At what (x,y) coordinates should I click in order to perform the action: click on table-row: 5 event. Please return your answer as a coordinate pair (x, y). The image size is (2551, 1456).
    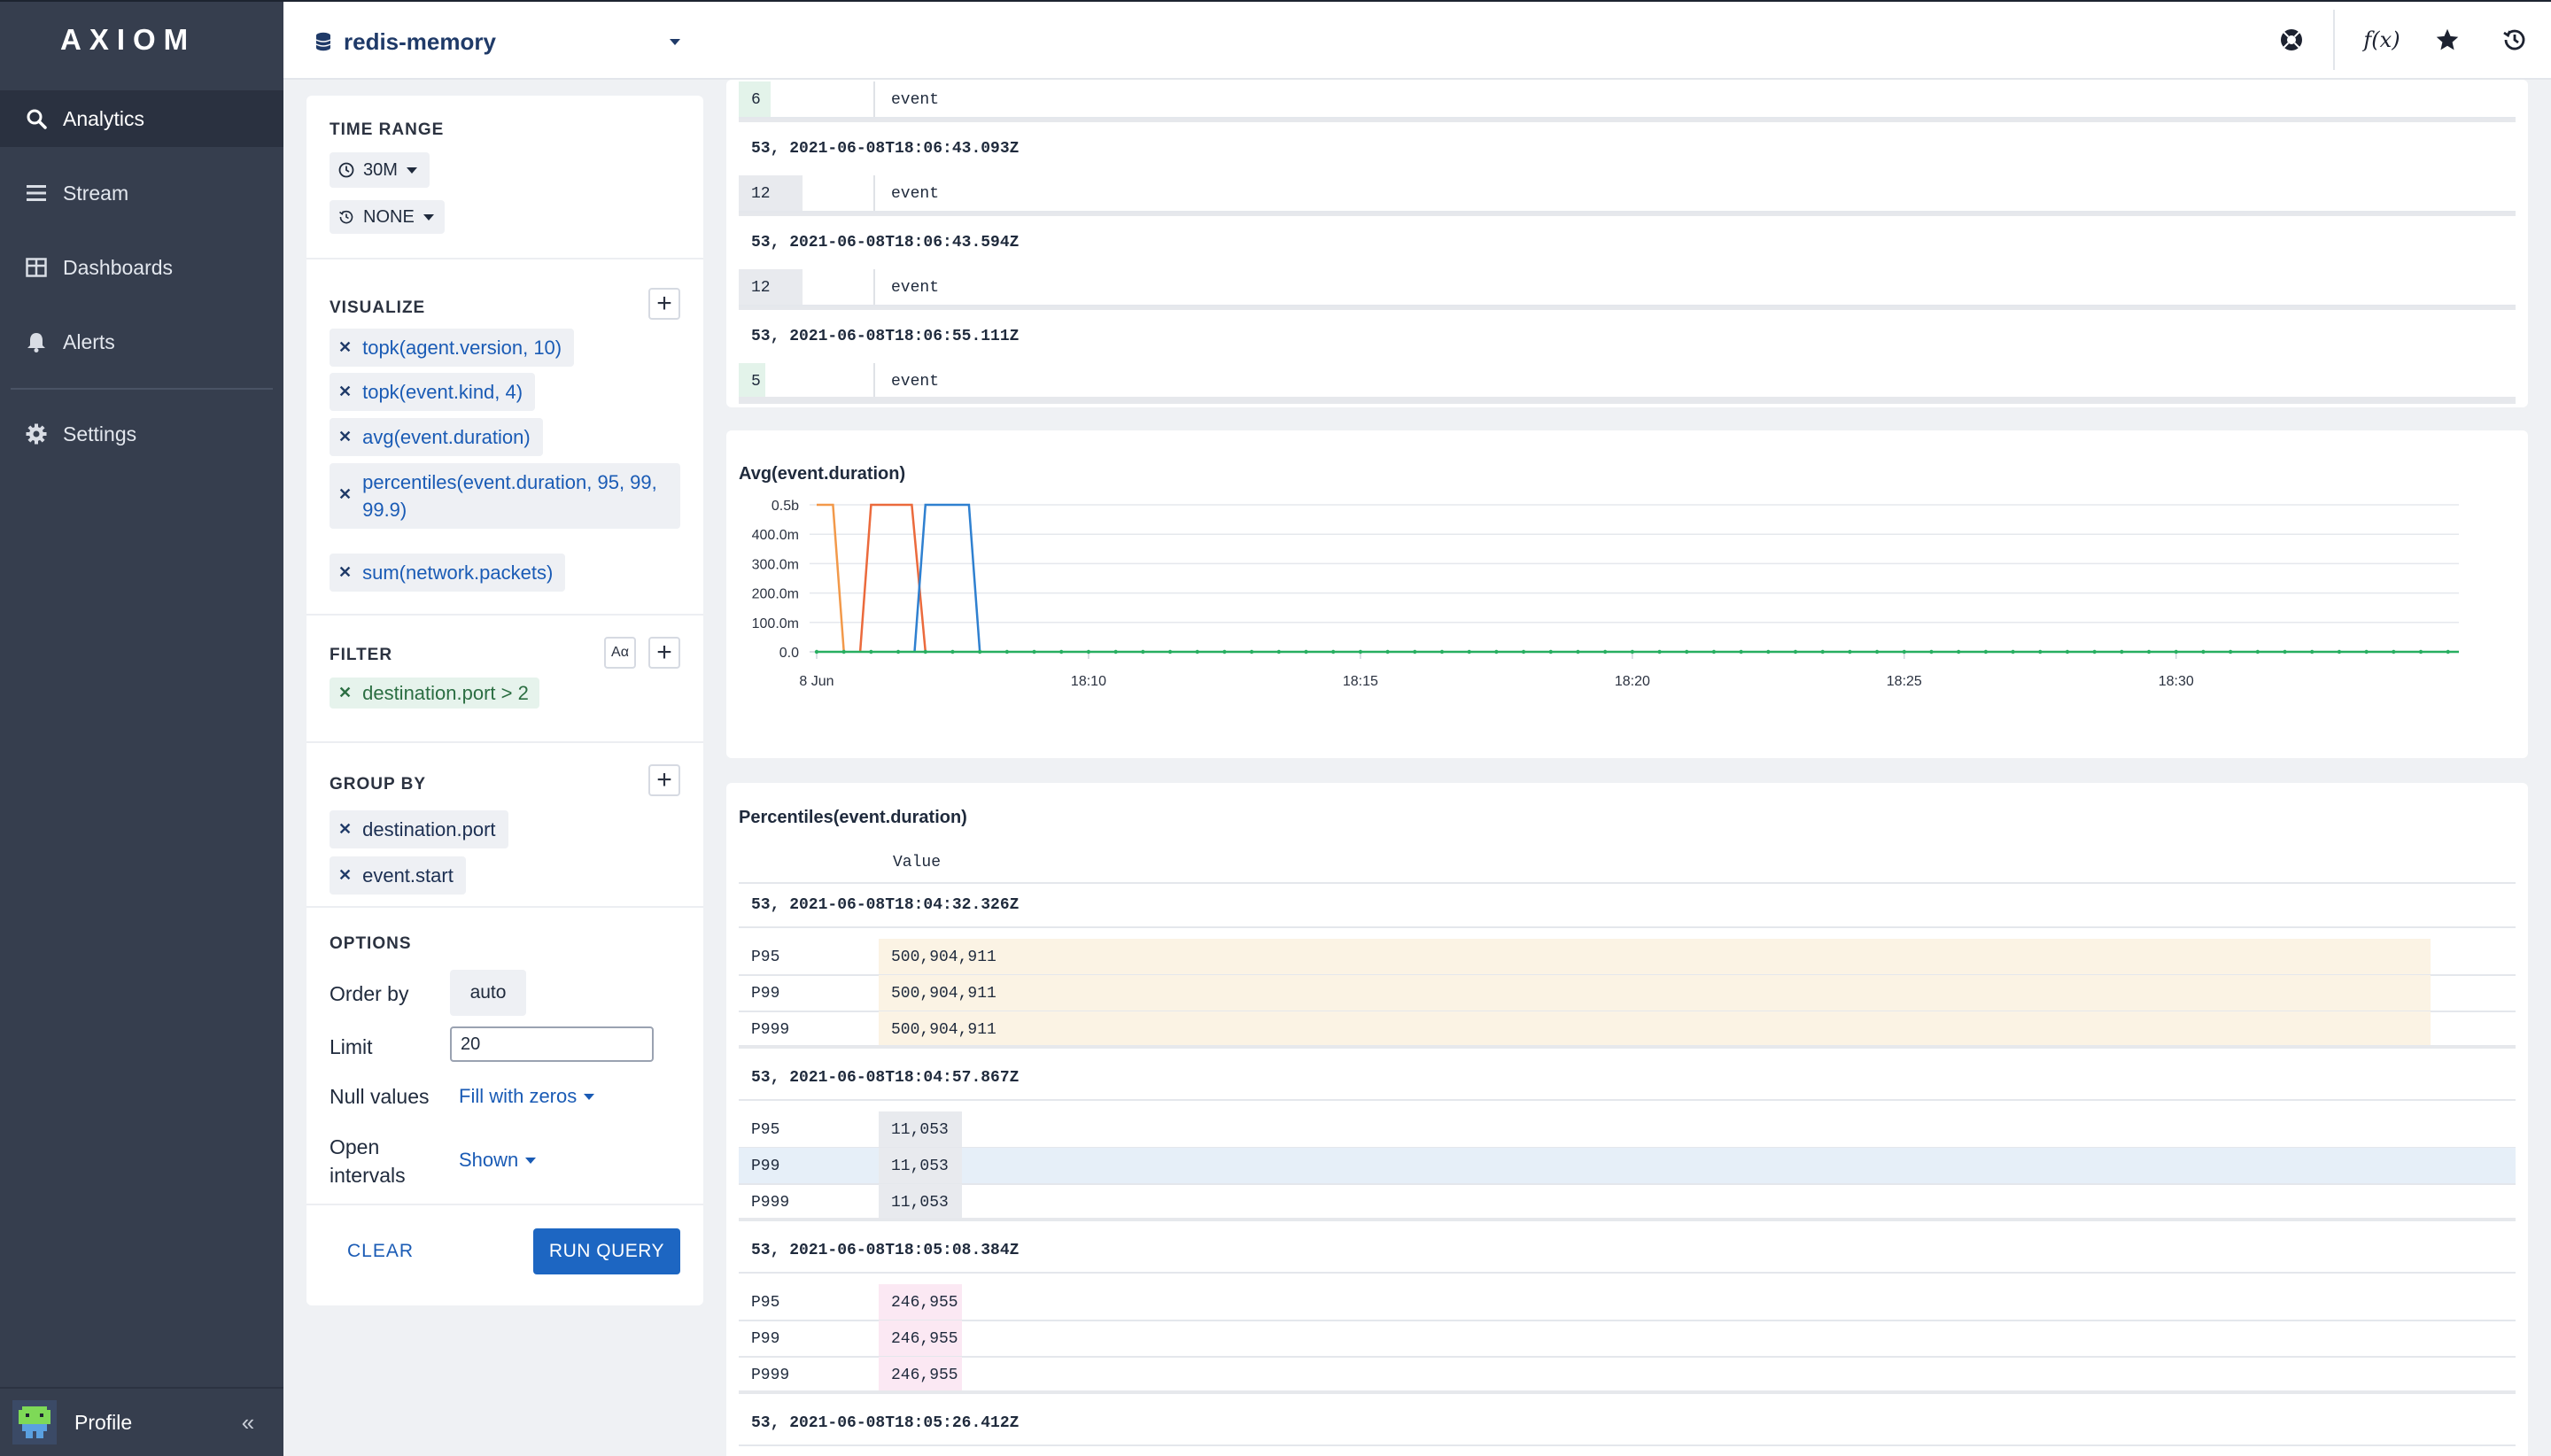
    Looking at the image, I should click on (1628, 381).